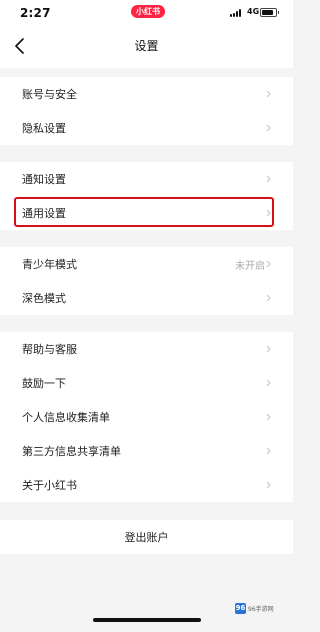 The width and height of the screenshot is (320, 632). I want to click on status-bar: 2:27 小红书 4G, so click(146, 12).